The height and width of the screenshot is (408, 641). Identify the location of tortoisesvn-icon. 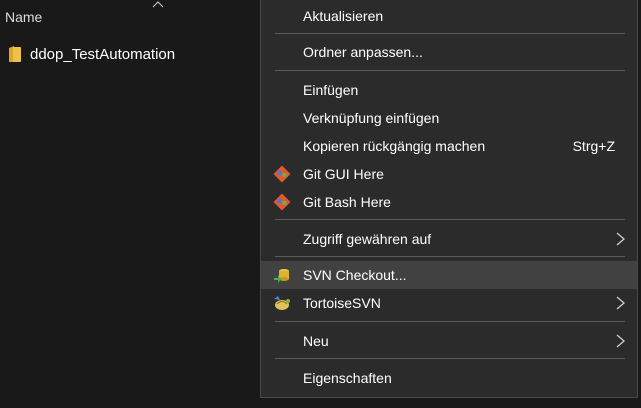
(282, 303).